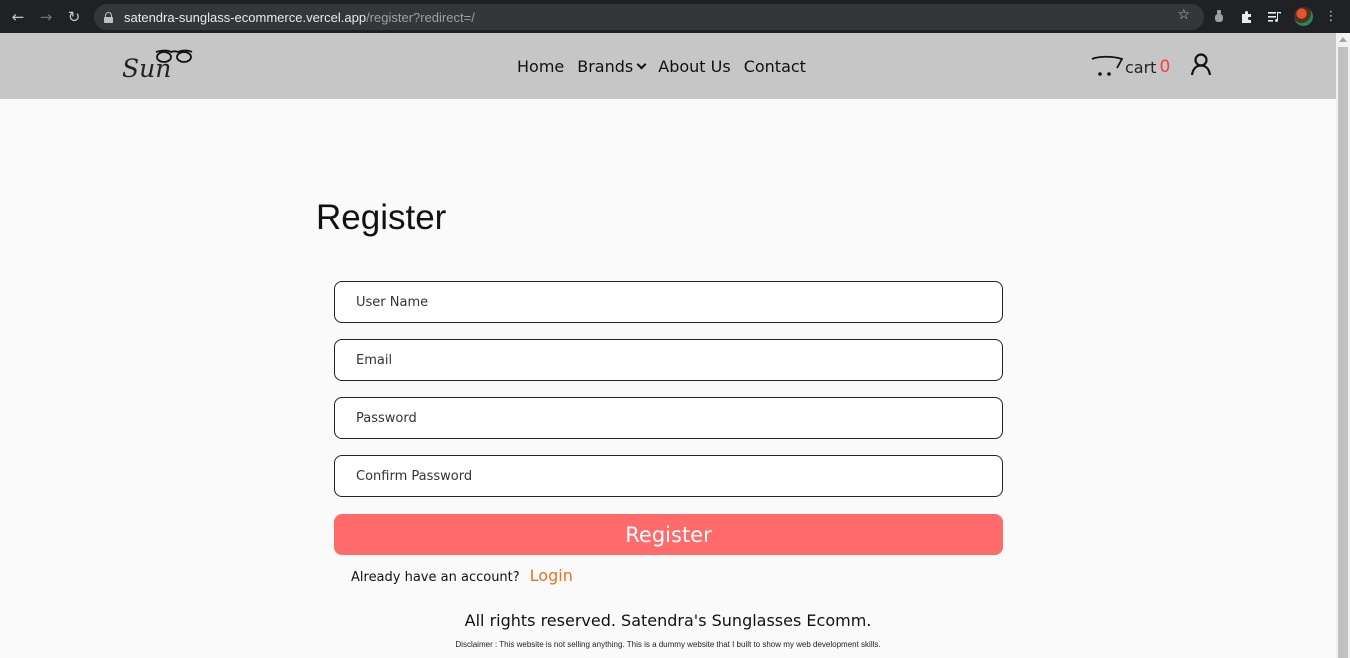 The height and width of the screenshot is (658, 1350). What do you see at coordinates (1303, 16) in the screenshot?
I see `profile-avatar` at bounding box center [1303, 16].